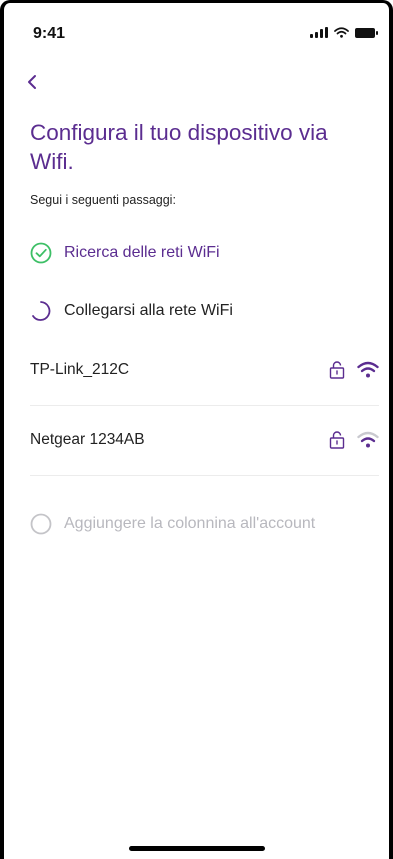 The image size is (393, 859). What do you see at coordinates (148, 310) in the screenshot?
I see `step-label: Collegarsi alla rete WiFi` at bounding box center [148, 310].